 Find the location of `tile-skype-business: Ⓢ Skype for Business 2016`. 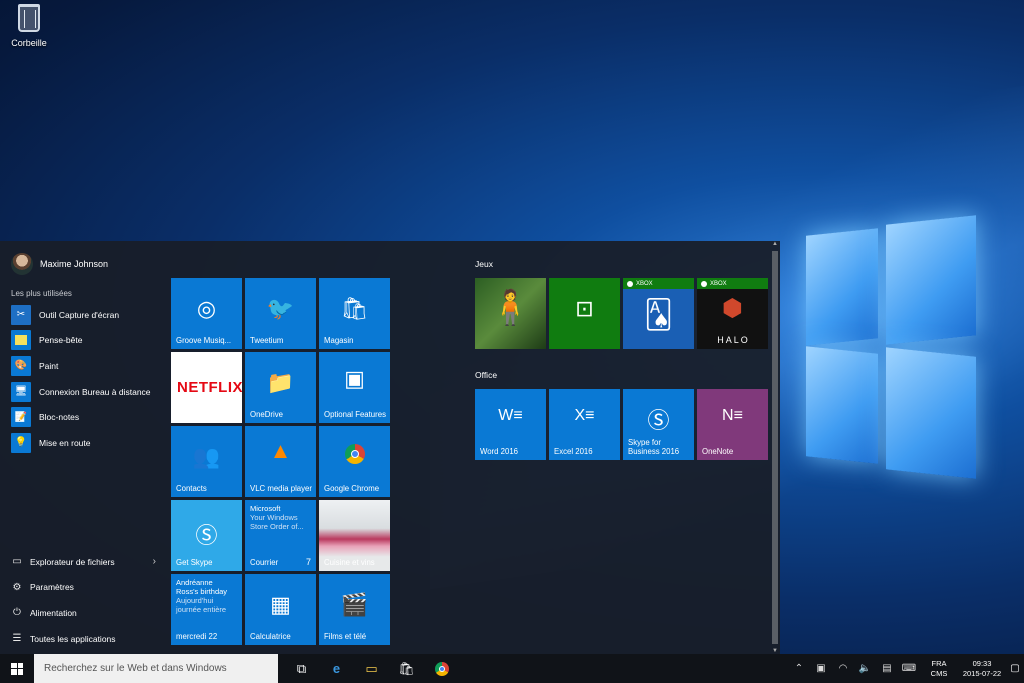

tile-skype-business: Ⓢ Skype for Business 2016 is located at coordinates (658, 424).